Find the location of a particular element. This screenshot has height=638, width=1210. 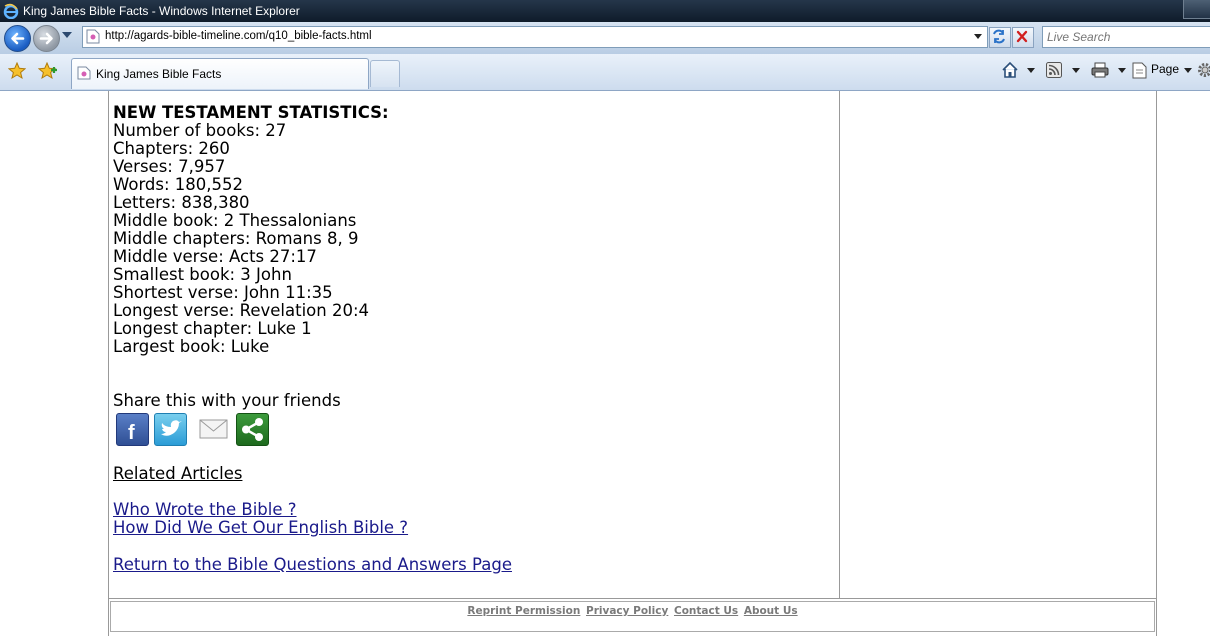

forward-button is located at coordinates (46, 38).